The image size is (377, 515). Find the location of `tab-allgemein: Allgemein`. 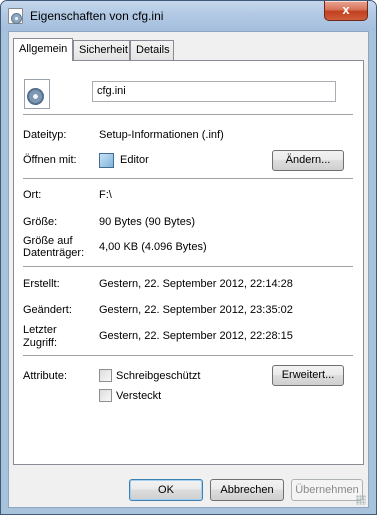

tab-allgemein: Allgemein is located at coordinates (43, 49).